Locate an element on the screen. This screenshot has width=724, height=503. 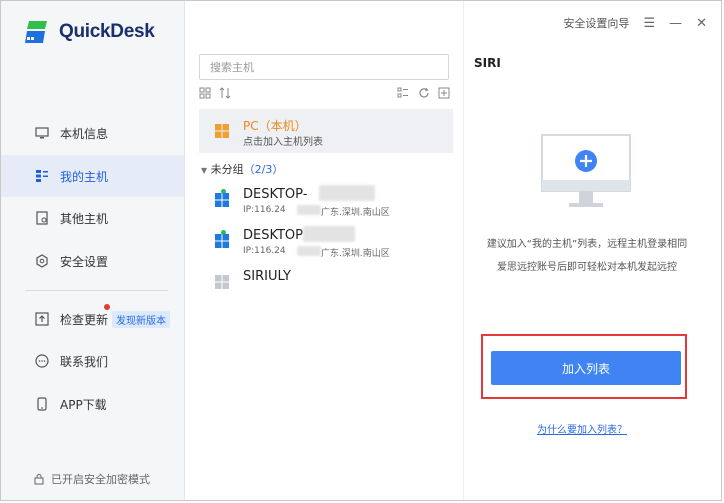
why-add-link: 为什么要加入列表？ is located at coordinates (582, 428).